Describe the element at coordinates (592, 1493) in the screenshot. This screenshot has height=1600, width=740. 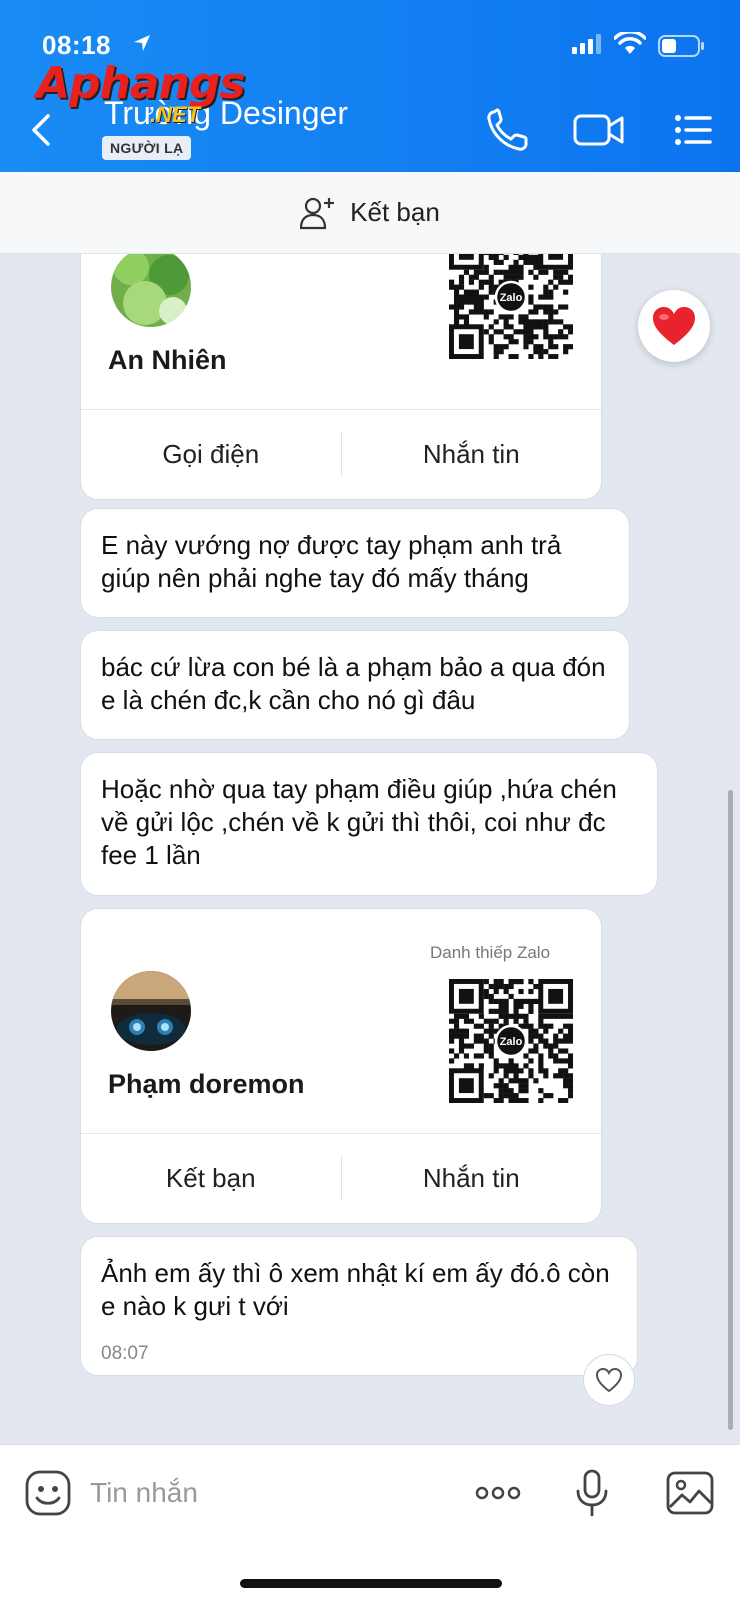
I see `microphone-icon` at that location.